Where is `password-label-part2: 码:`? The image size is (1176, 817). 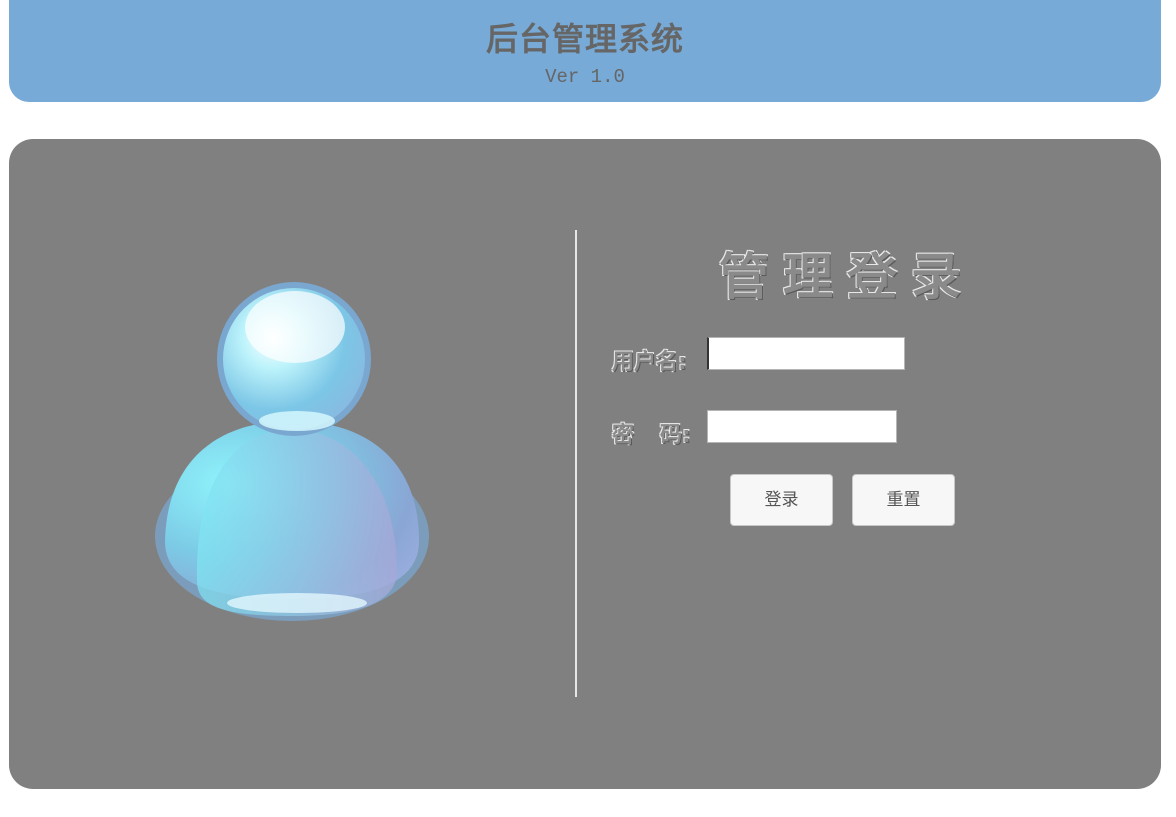 password-label-part2: 码: is located at coordinates (675, 435).